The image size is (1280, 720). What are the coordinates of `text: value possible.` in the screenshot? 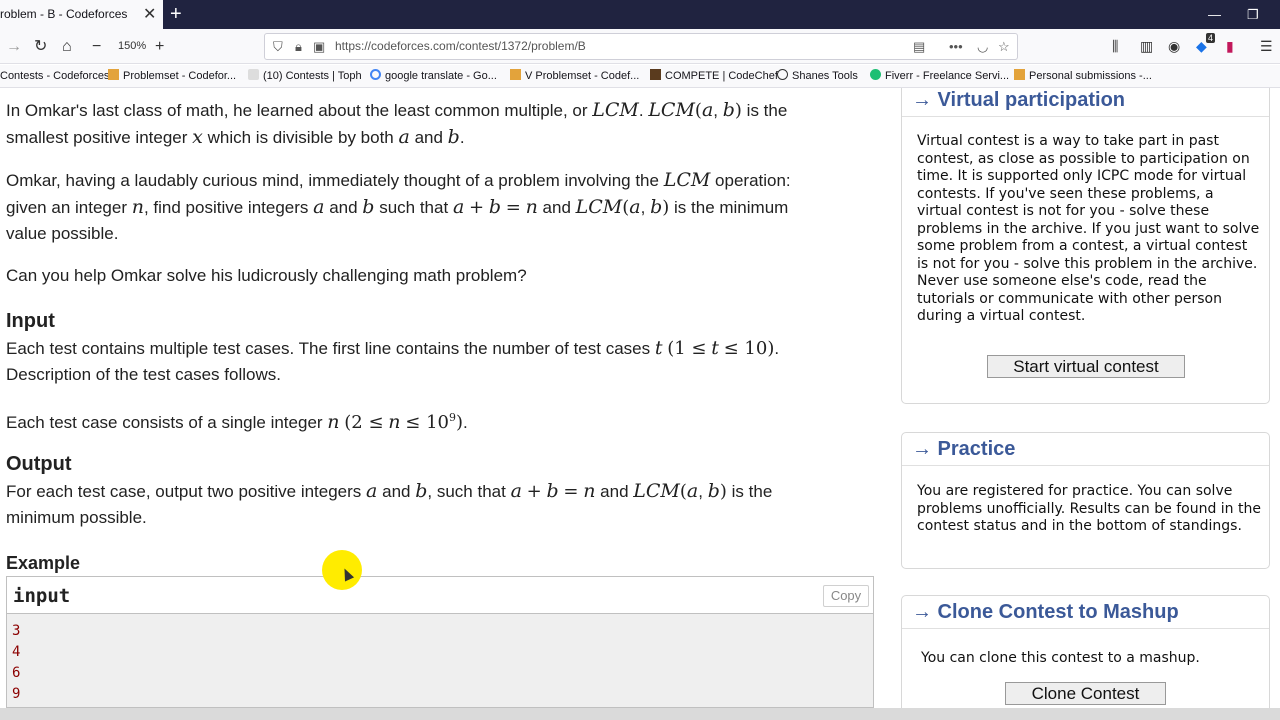 It's located at (62, 233).